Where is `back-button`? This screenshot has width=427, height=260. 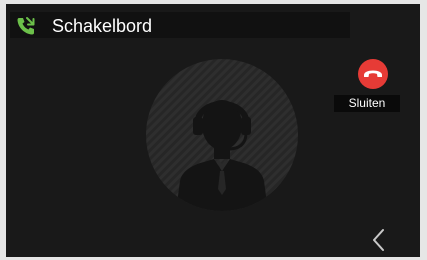 back-button is located at coordinates (379, 240).